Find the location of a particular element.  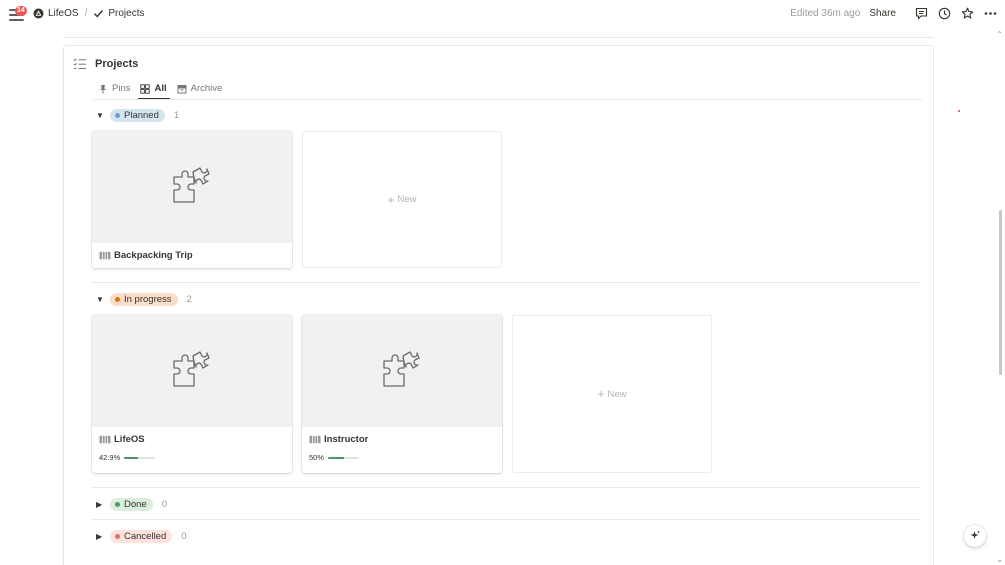

status-badge-in-progress: In progress is located at coordinates (144, 299).